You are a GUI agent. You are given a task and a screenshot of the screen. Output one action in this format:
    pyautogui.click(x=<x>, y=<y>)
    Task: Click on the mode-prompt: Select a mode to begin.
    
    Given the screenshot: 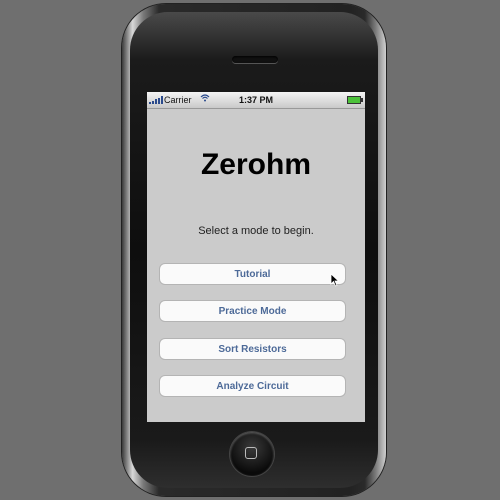 What is the action you would take?
    pyautogui.click(x=256, y=231)
    